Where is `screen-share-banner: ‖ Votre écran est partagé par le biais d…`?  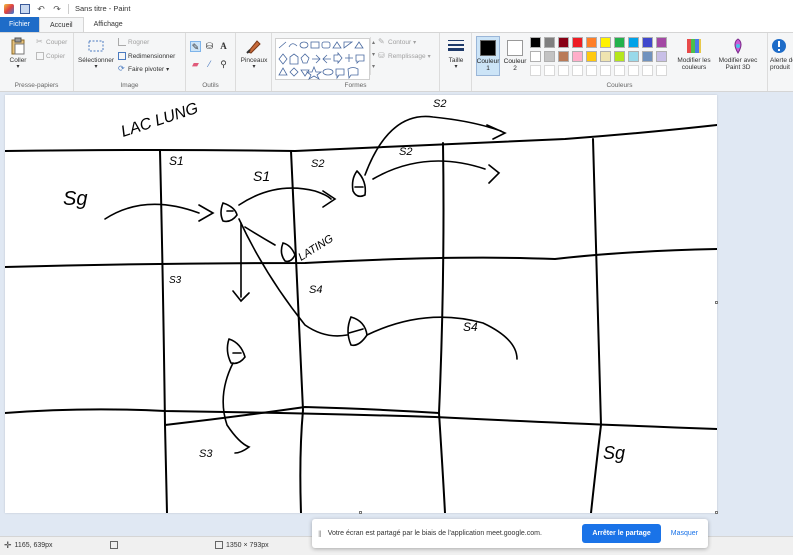 screen-share-banner: ‖ Votre écran est partagé par le biais d… is located at coordinates (510, 533).